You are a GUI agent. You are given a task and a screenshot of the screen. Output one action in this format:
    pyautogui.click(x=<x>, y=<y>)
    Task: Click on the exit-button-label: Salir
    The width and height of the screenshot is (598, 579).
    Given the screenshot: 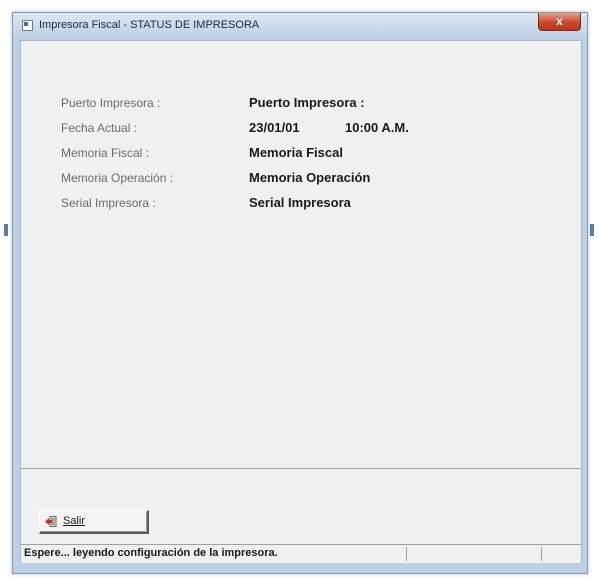 What is the action you would take?
    pyautogui.click(x=74, y=521)
    